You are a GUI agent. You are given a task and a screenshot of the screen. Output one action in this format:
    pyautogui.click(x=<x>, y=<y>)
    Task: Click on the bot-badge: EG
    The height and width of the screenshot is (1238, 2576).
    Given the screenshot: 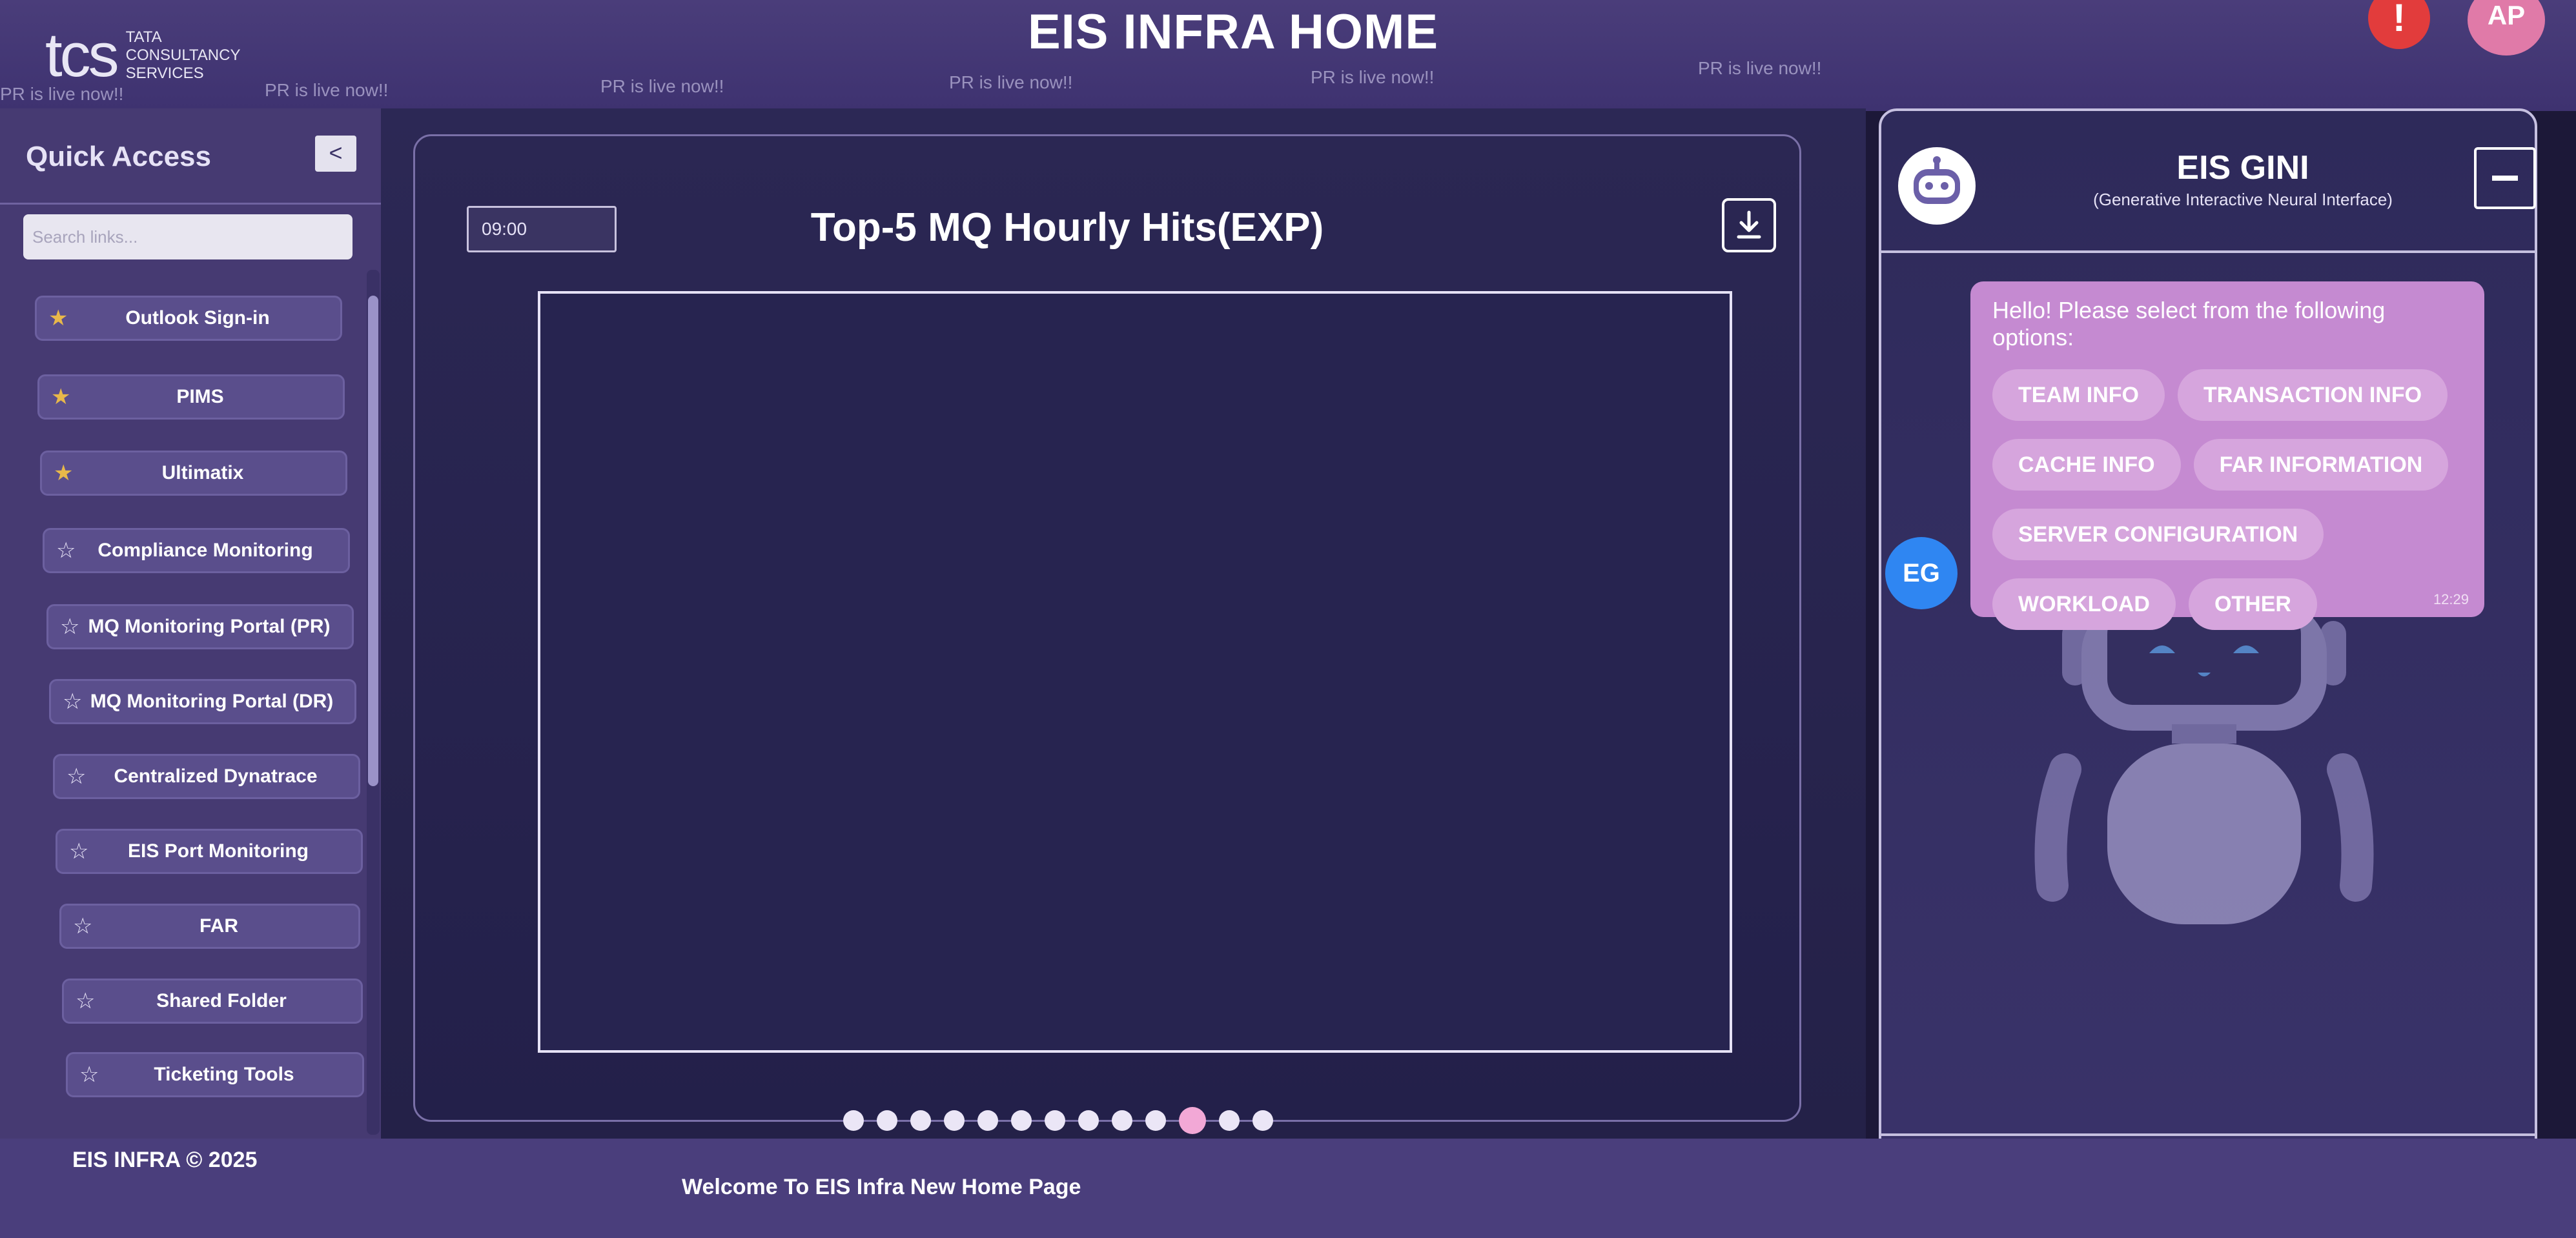 What is the action you would take?
    pyautogui.click(x=1922, y=573)
    